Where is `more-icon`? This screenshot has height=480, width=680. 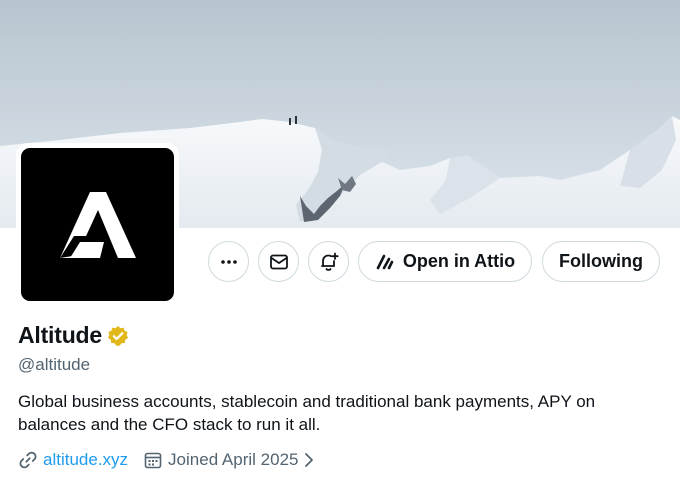 more-icon is located at coordinates (228, 261).